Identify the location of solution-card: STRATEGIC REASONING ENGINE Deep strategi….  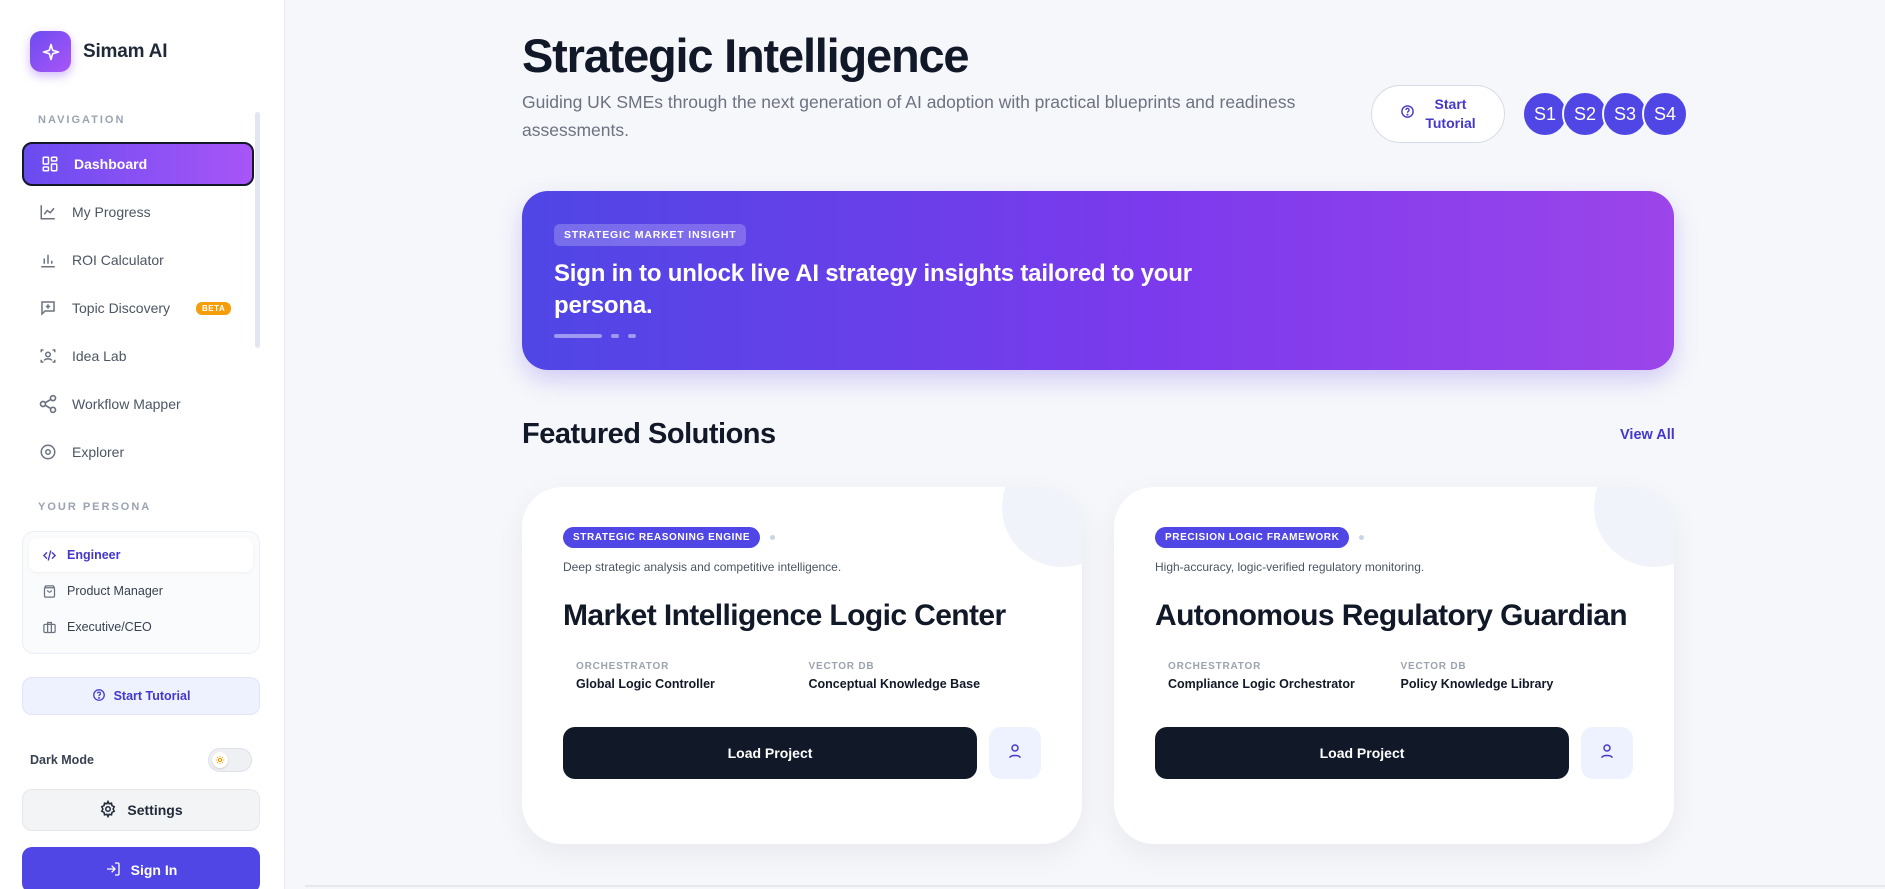
(802, 665).